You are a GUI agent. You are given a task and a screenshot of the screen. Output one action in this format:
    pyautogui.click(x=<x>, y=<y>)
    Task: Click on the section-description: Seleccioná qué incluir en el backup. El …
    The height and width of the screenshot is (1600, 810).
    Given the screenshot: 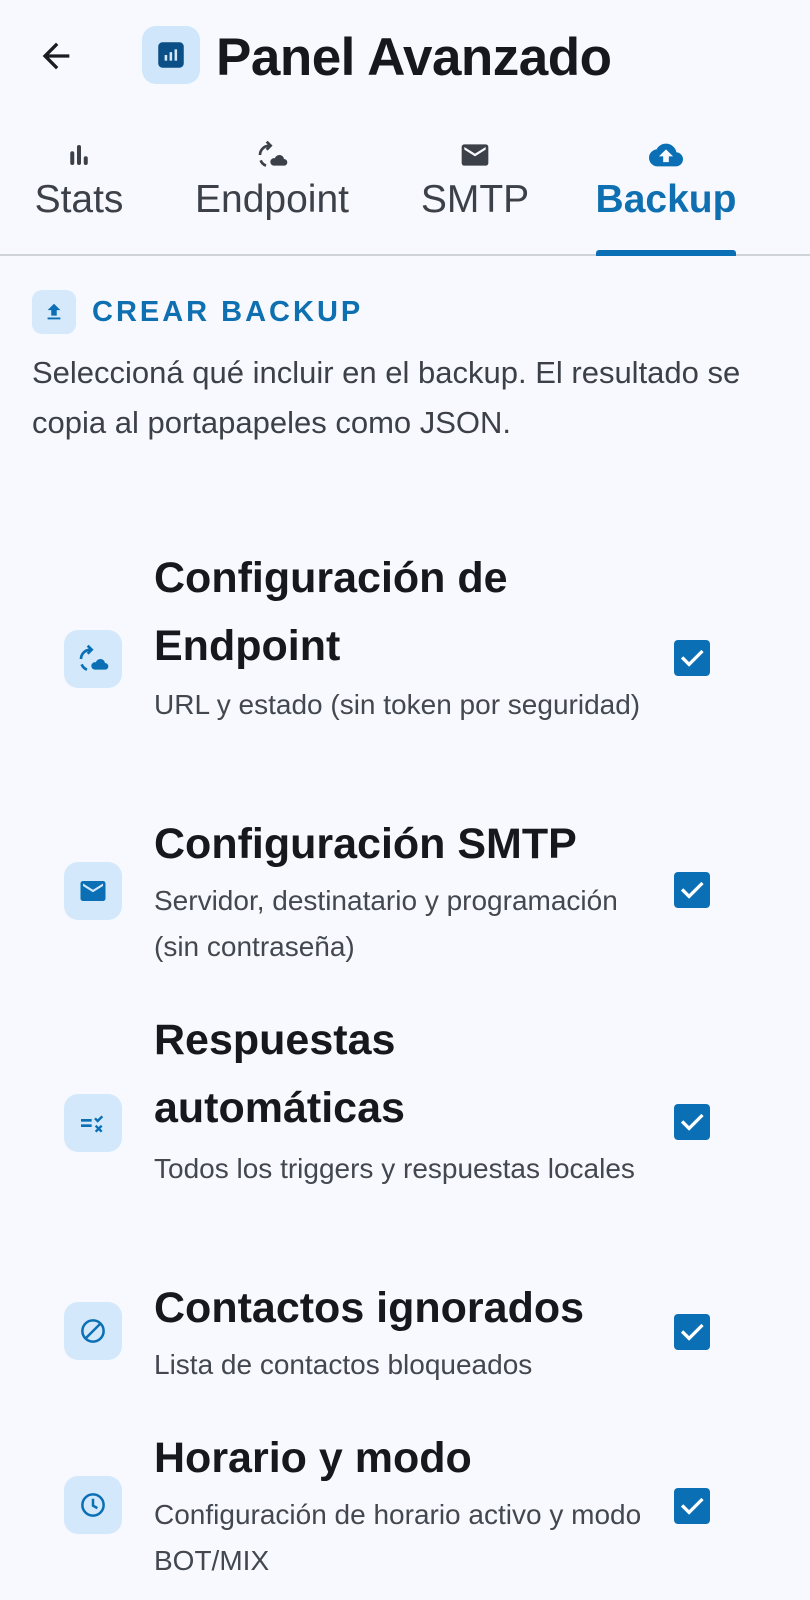 What is the action you would take?
    pyautogui.click(x=386, y=397)
    